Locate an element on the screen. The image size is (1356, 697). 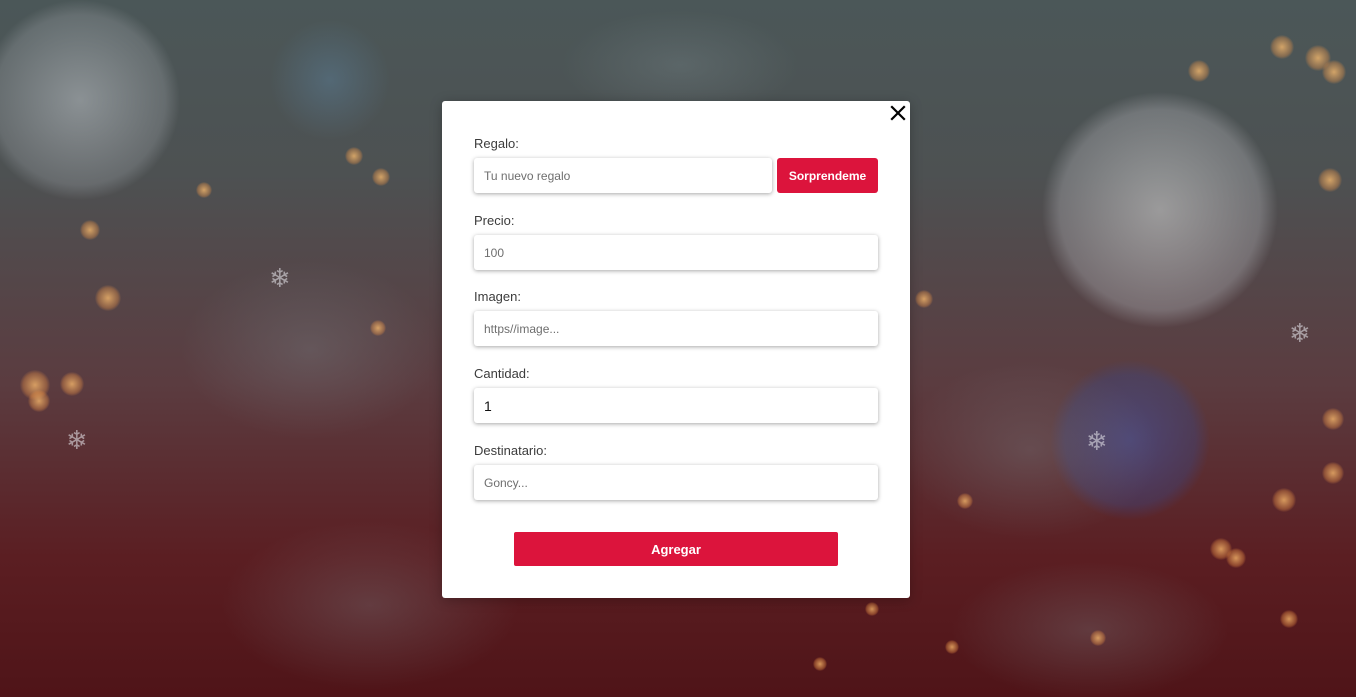
gift-input-row: Sorprendeme is located at coordinates (676, 175).